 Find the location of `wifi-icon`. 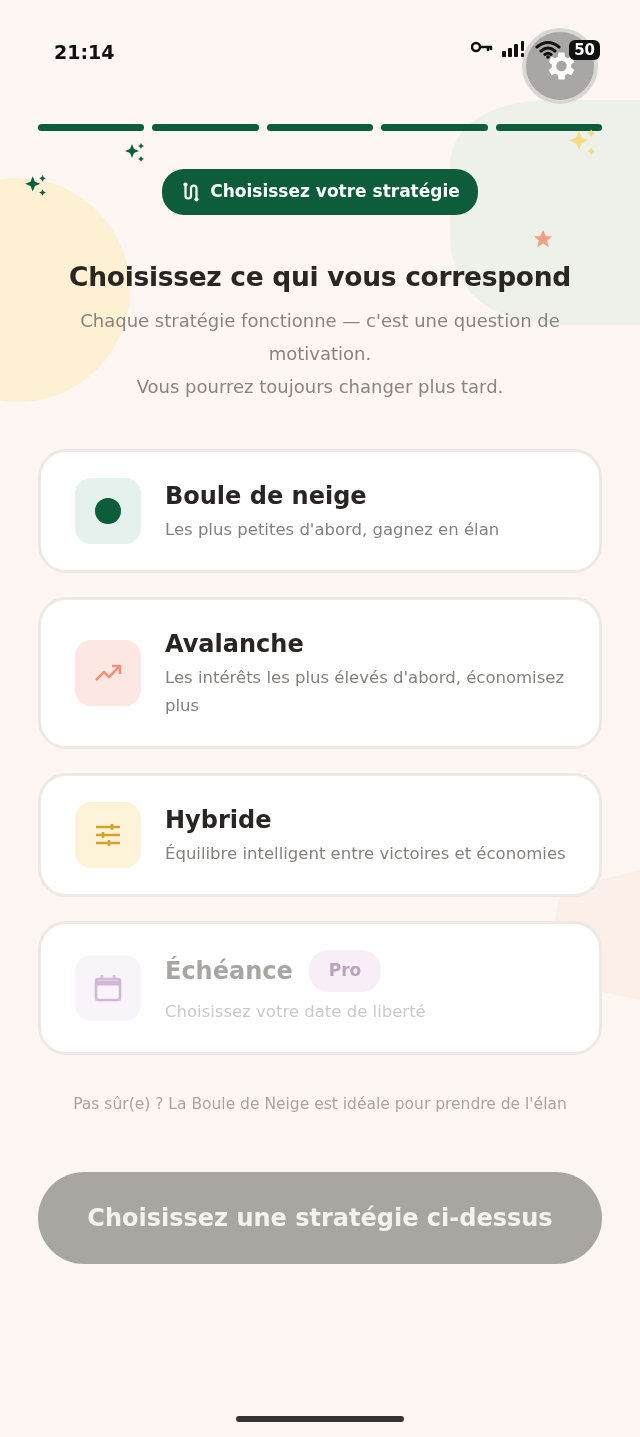

wifi-icon is located at coordinates (548, 49).